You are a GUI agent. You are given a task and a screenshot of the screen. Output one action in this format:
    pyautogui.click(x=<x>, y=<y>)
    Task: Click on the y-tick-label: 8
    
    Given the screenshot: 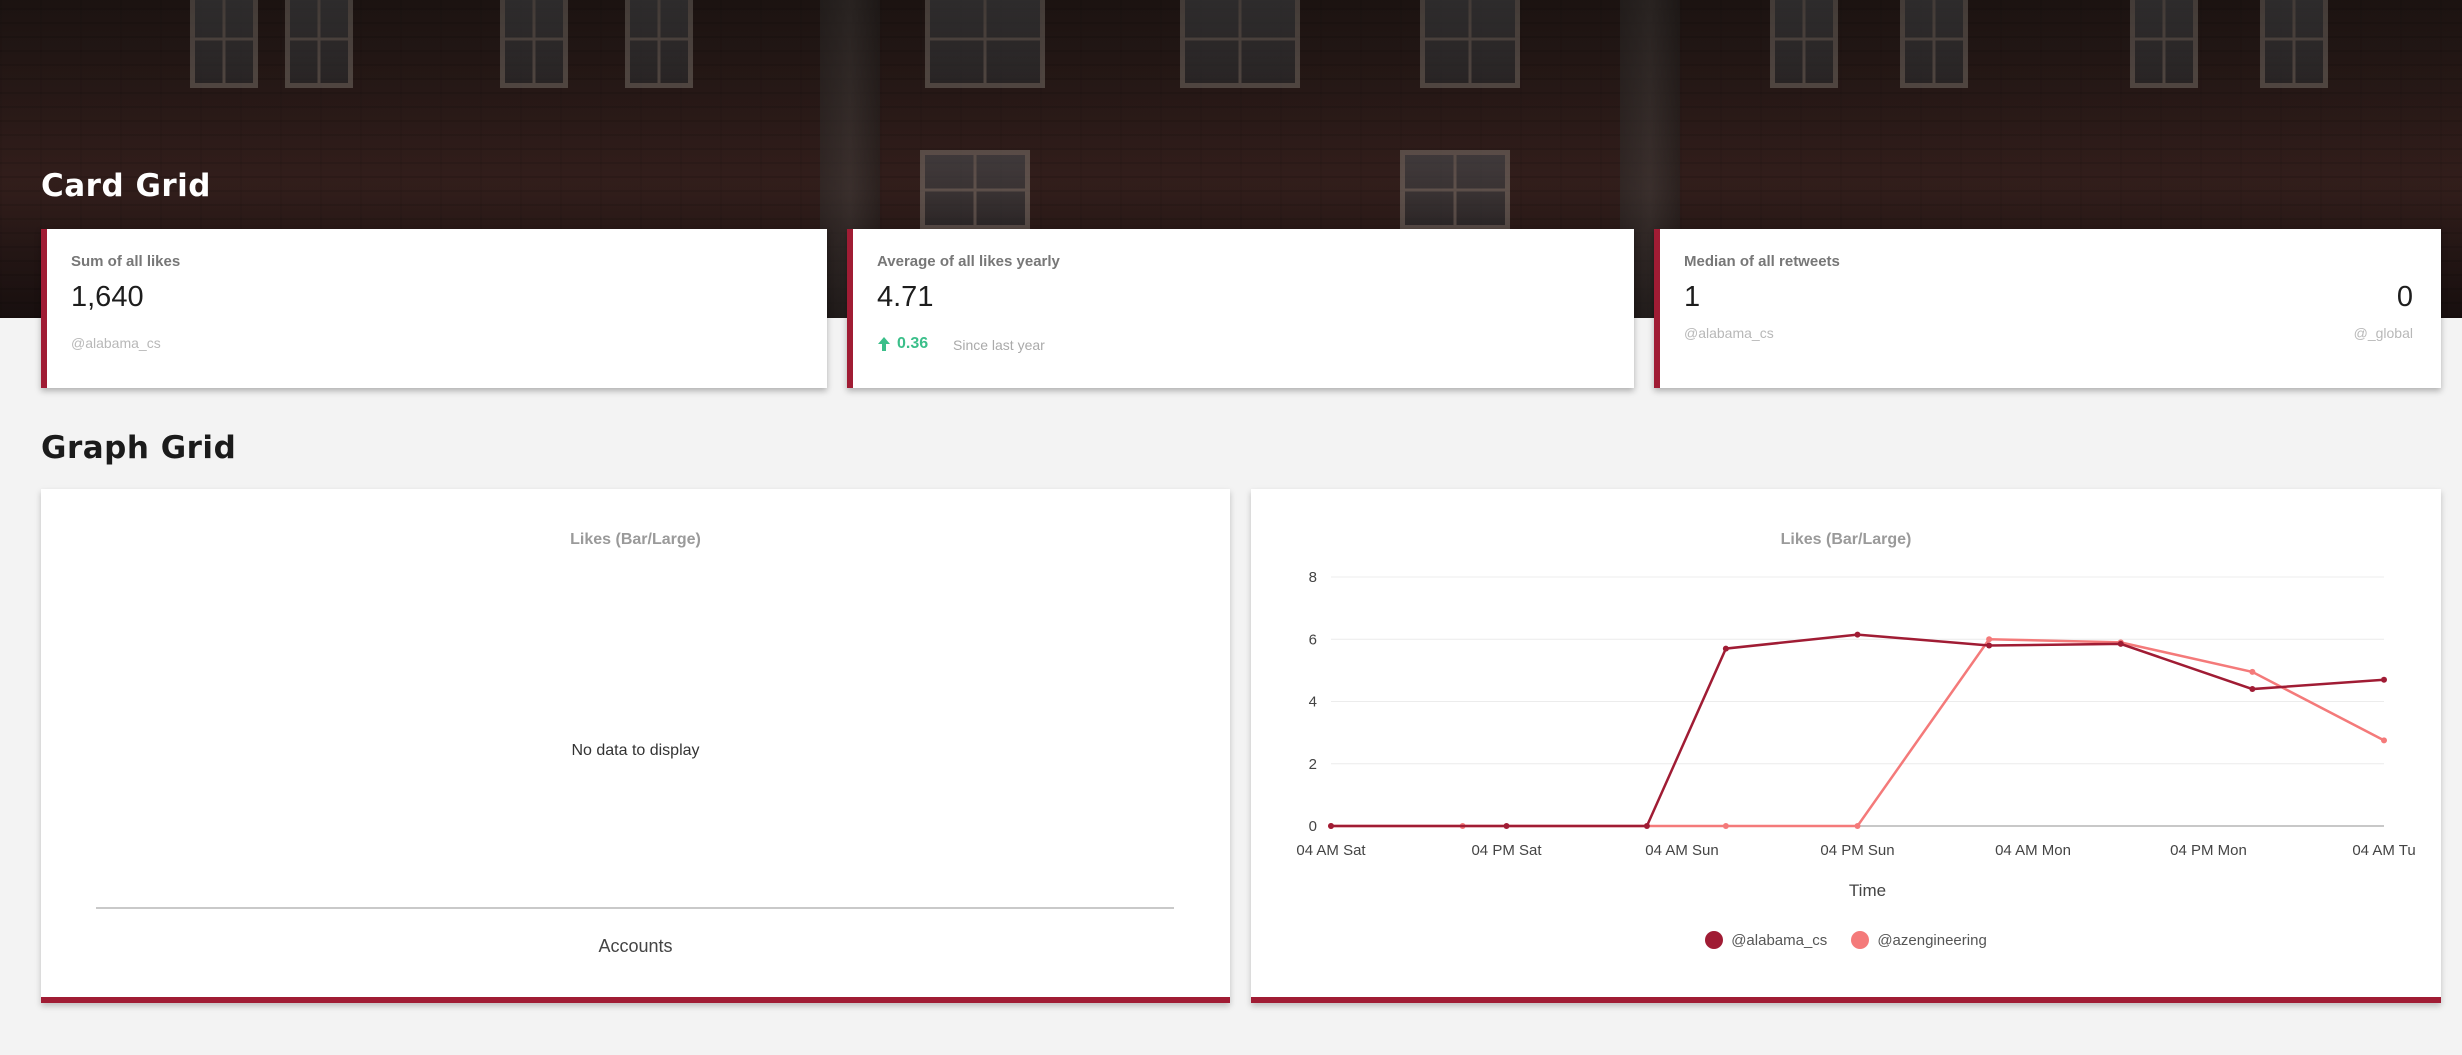 What is the action you would take?
    pyautogui.click(x=1313, y=577)
    